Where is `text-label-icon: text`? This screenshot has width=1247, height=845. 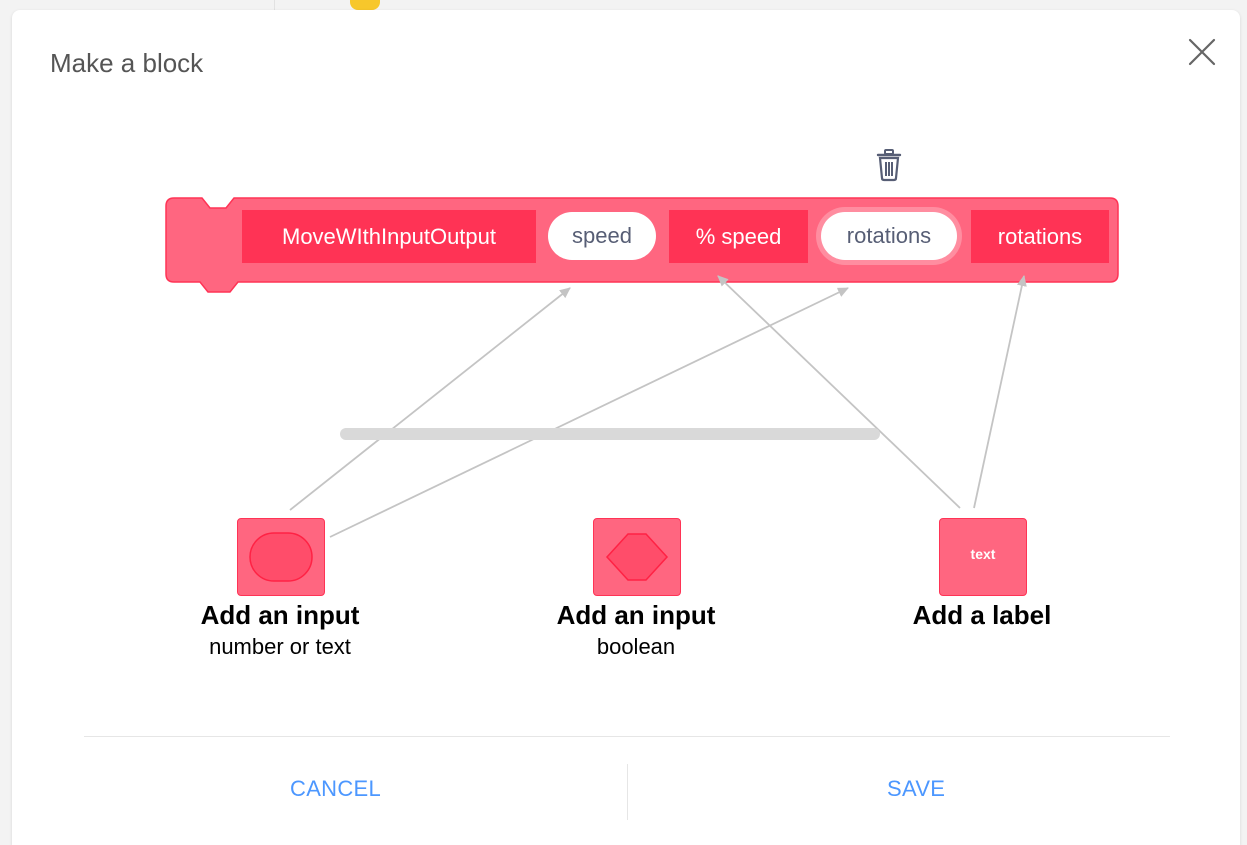
text-label-icon: text is located at coordinates (983, 554).